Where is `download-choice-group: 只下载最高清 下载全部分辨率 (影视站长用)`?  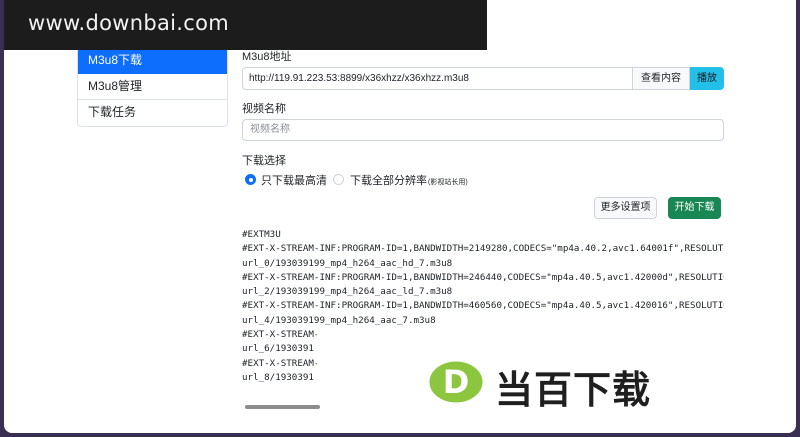 download-choice-group: 只下载最高清 下载全部分辨率 (影视站长用) is located at coordinates (483, 180).